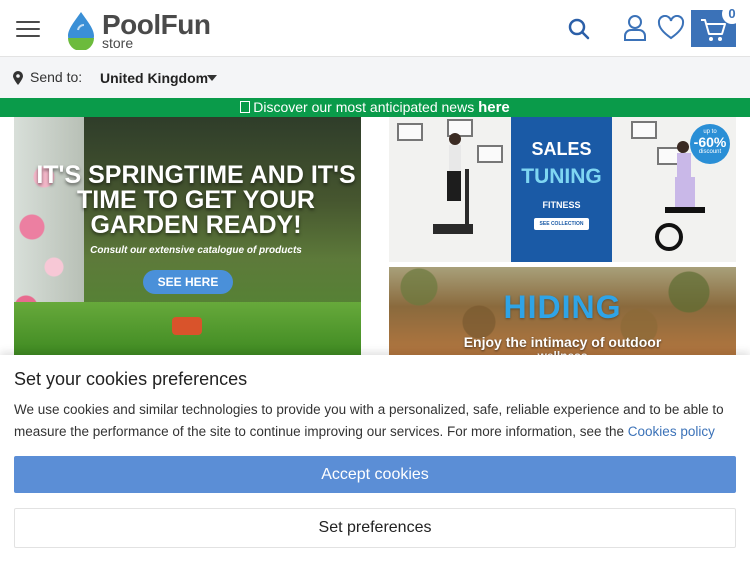 The image size is (750, 563). Describe the element at coordinates (375, 474) in the screenshot. I see `accept-cookies-button: Accept cookies` at that location.